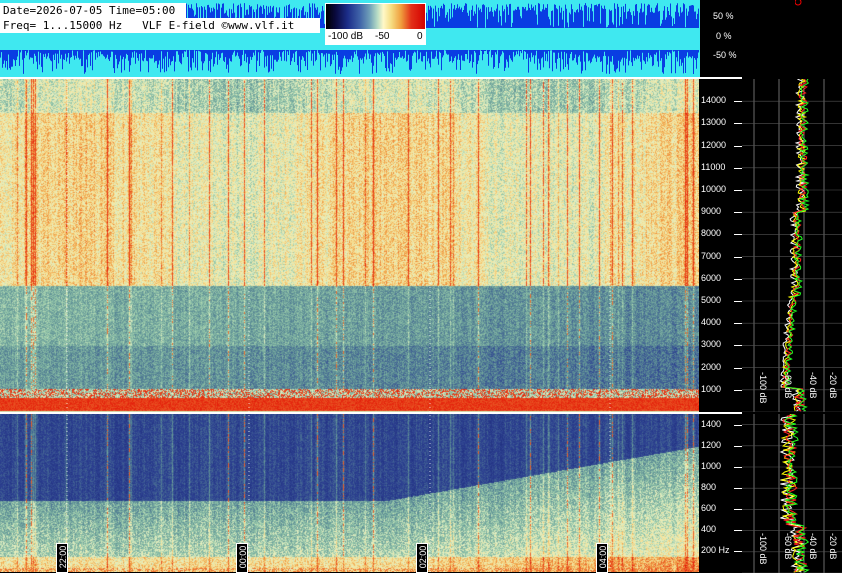 The height and width of the screenshot is (573, 842). Describe the element at coordinates (711, 423) in the screenshot. I see `lowfreq-tick-1400: 1400` at that location.